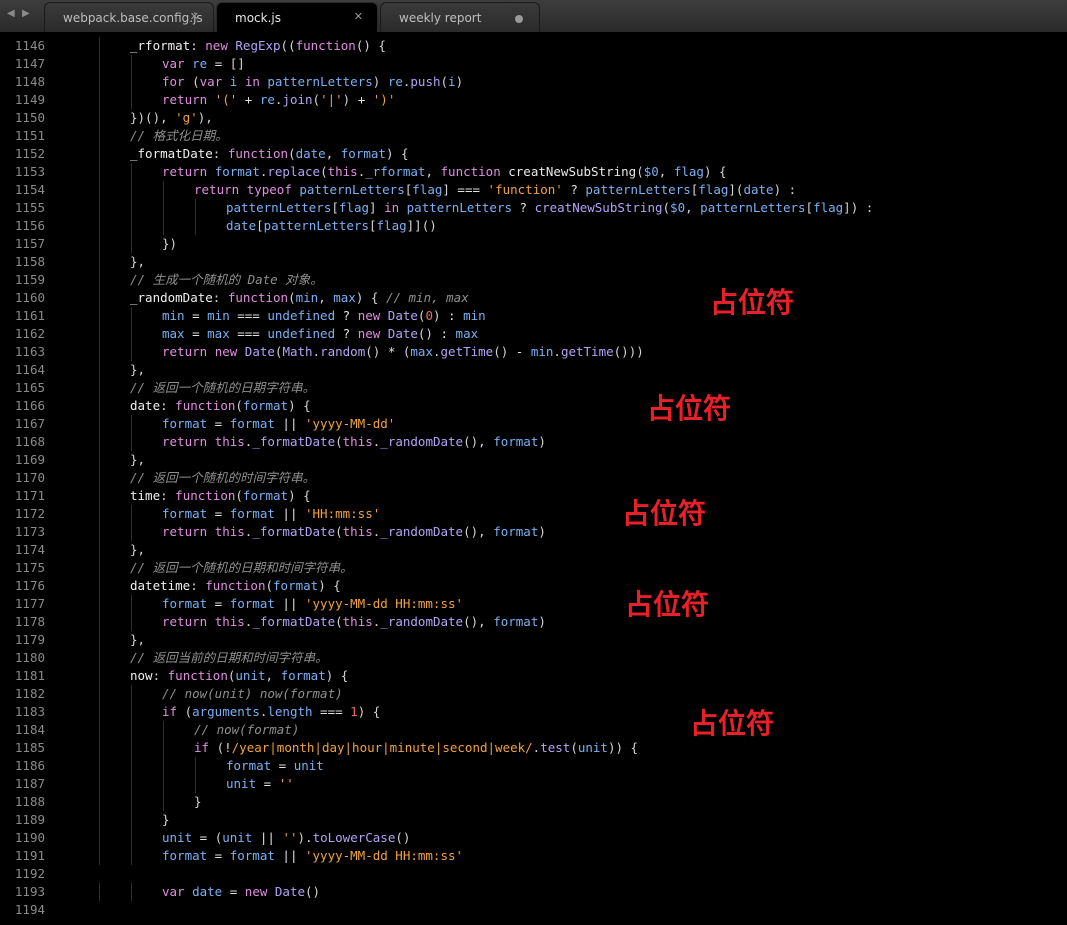 The height and width of the screenshot is (925, 1067). I want to click on code-line: }), so click(566, 244).